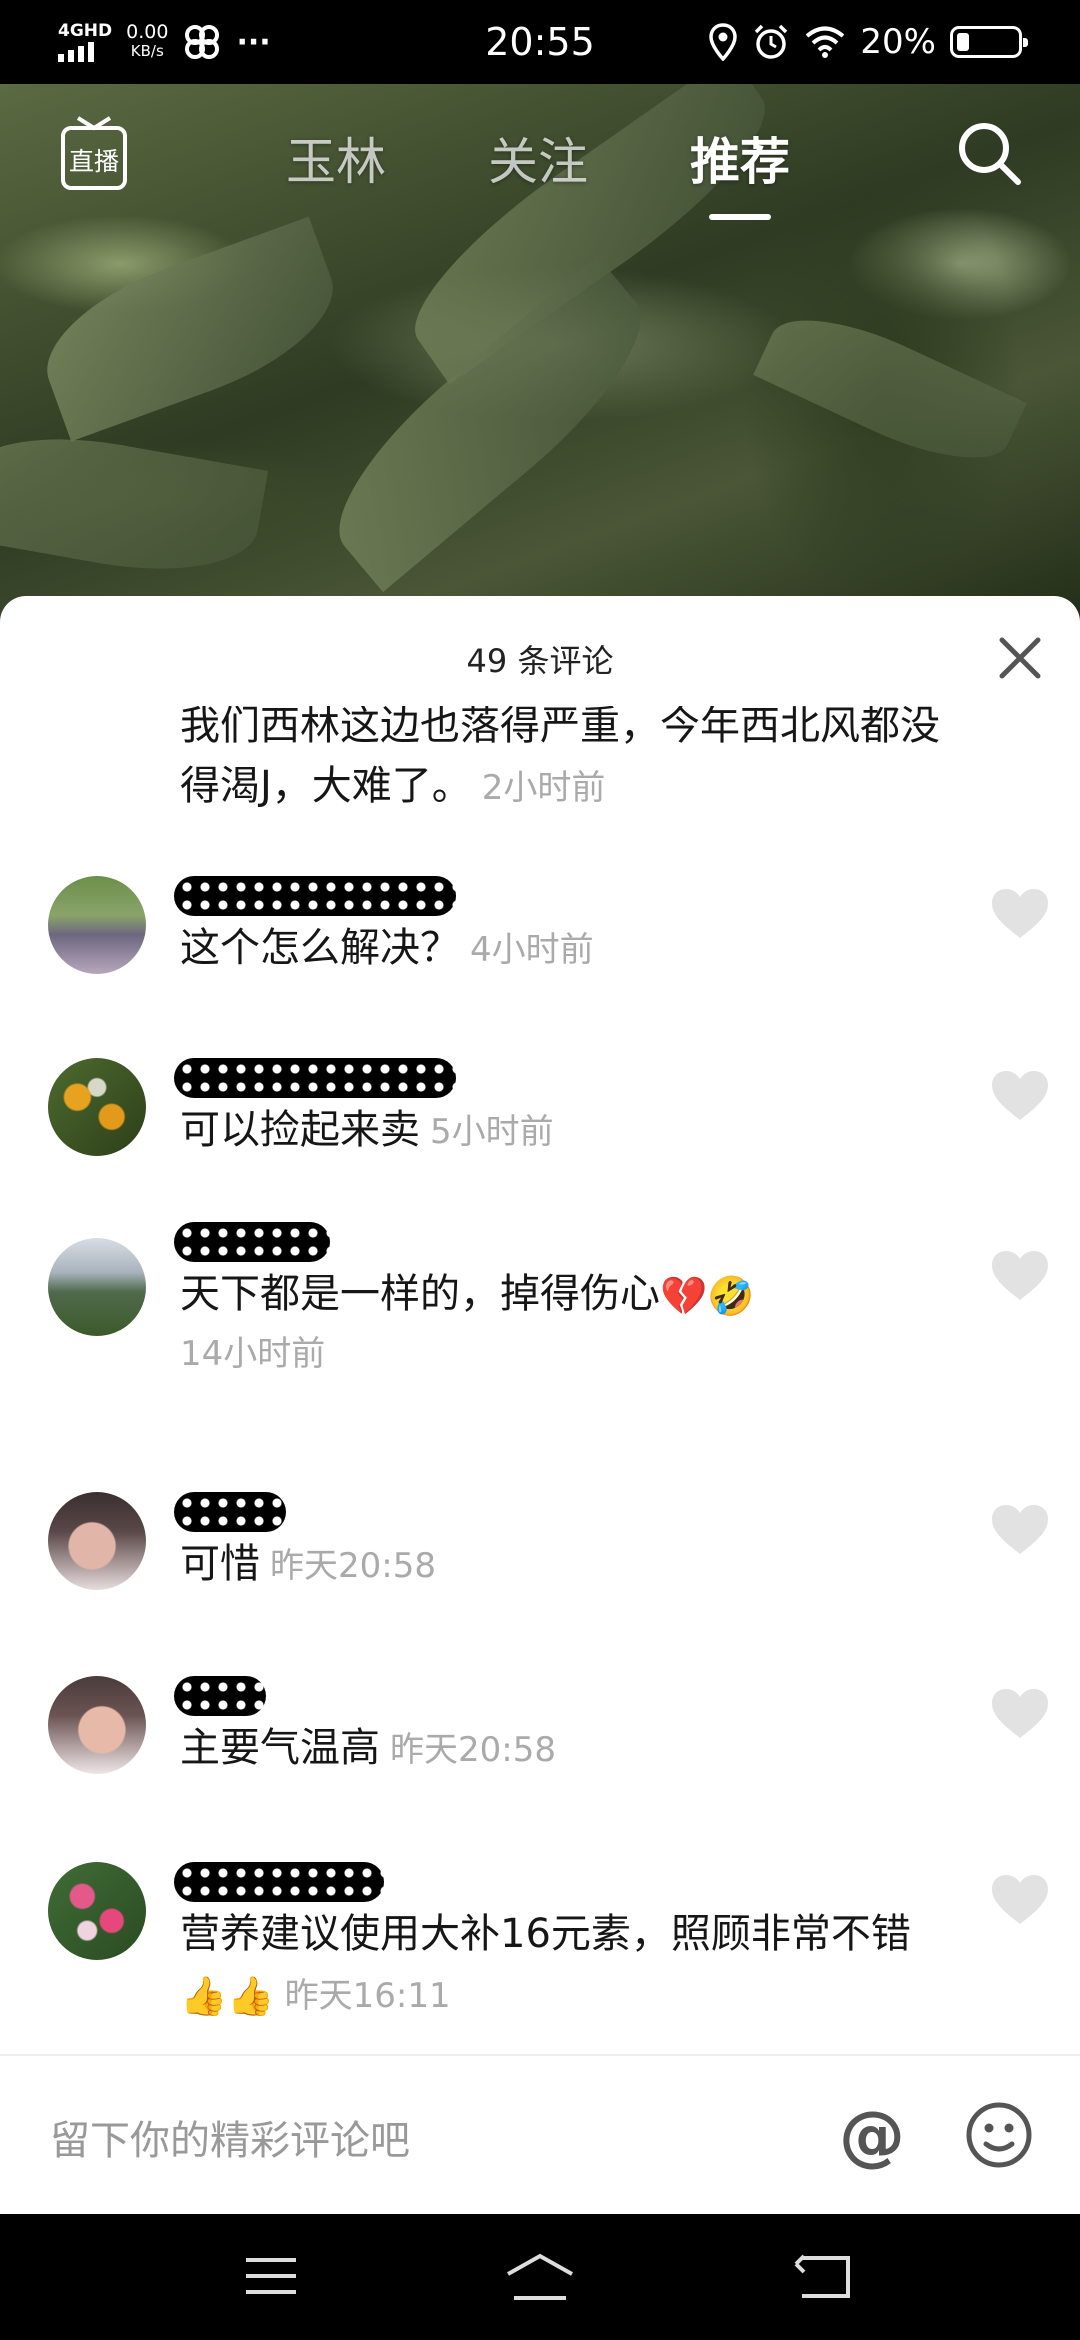 The image size is (1080, 2340). Describe the element at coordinates (253, 1354) in the screenshot. I see `comment-time: 14小时前` at that location.